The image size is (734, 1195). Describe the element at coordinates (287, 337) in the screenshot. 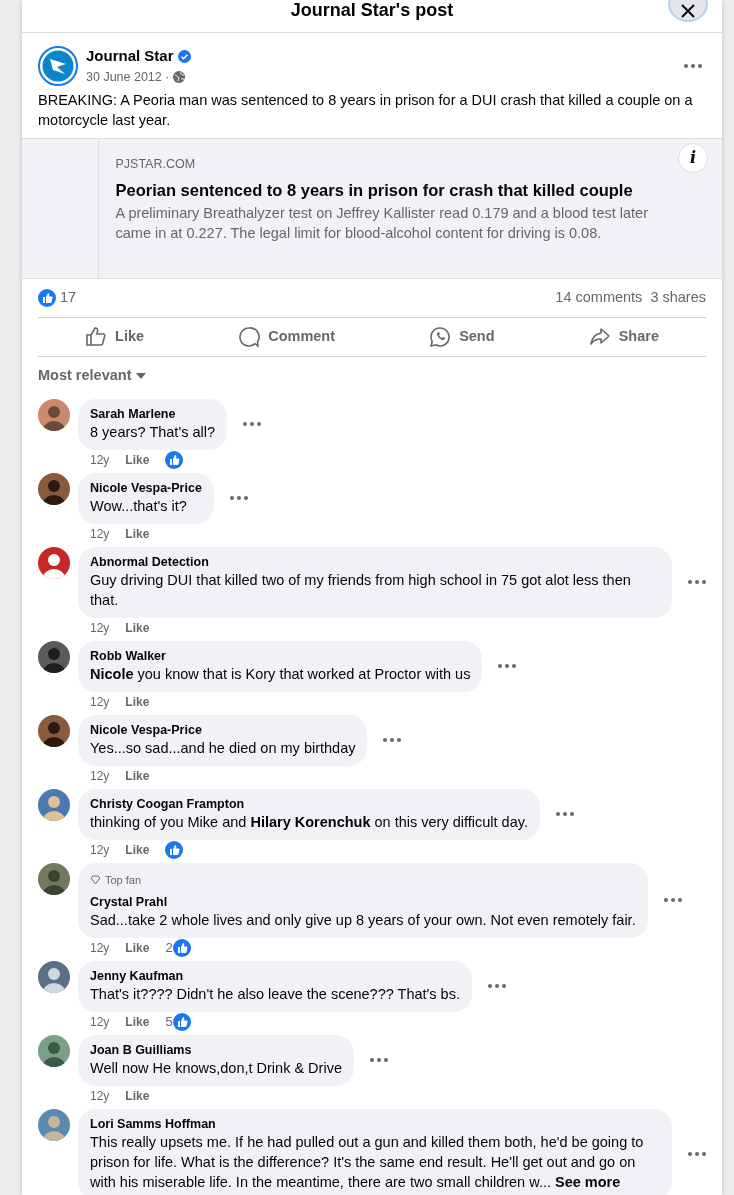

I see `comment-action-button: Comment` at that location.